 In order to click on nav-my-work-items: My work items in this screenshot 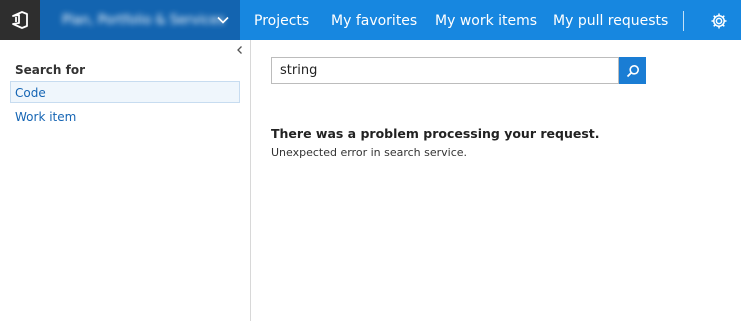, I will do `click(486, 20)`.